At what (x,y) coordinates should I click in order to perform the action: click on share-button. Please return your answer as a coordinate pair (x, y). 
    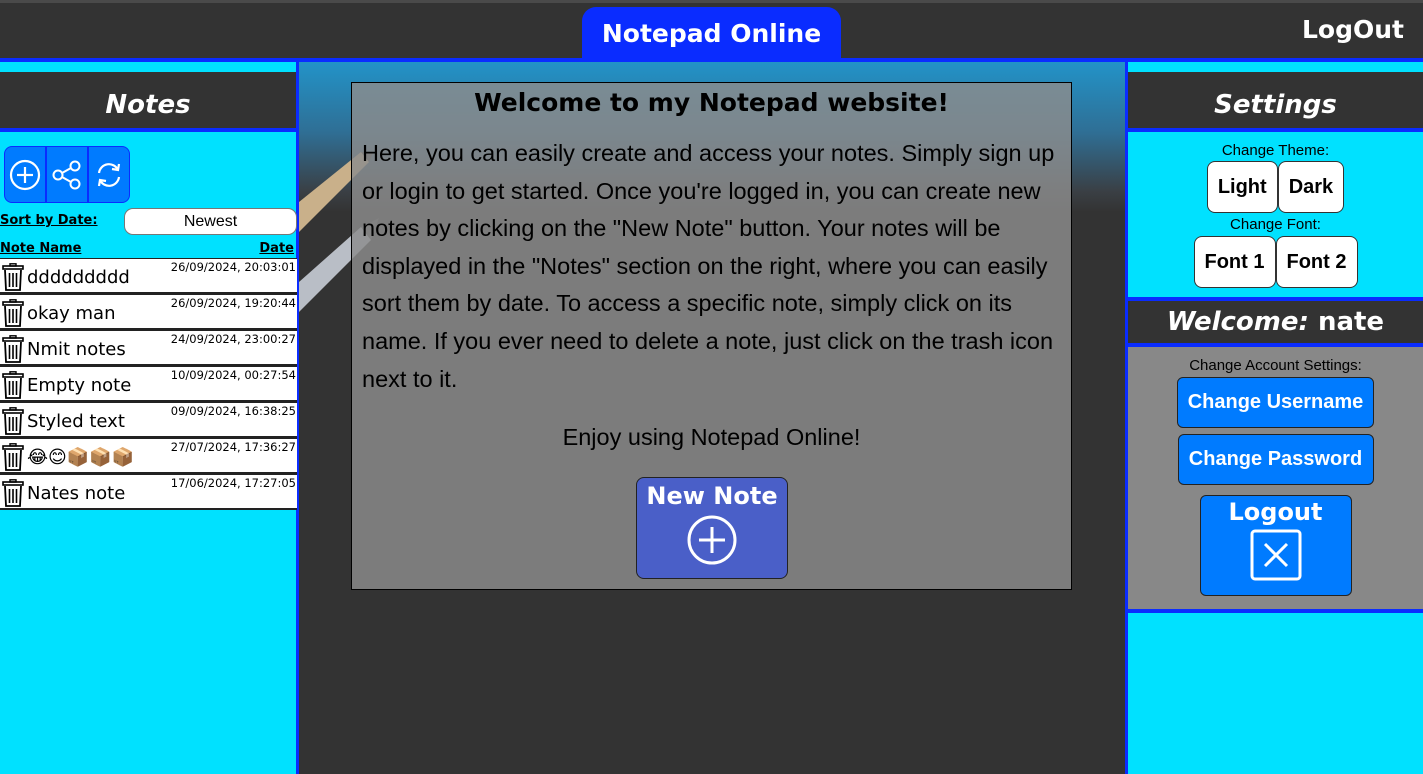
    Looking at the image, I should click on (67, 174).